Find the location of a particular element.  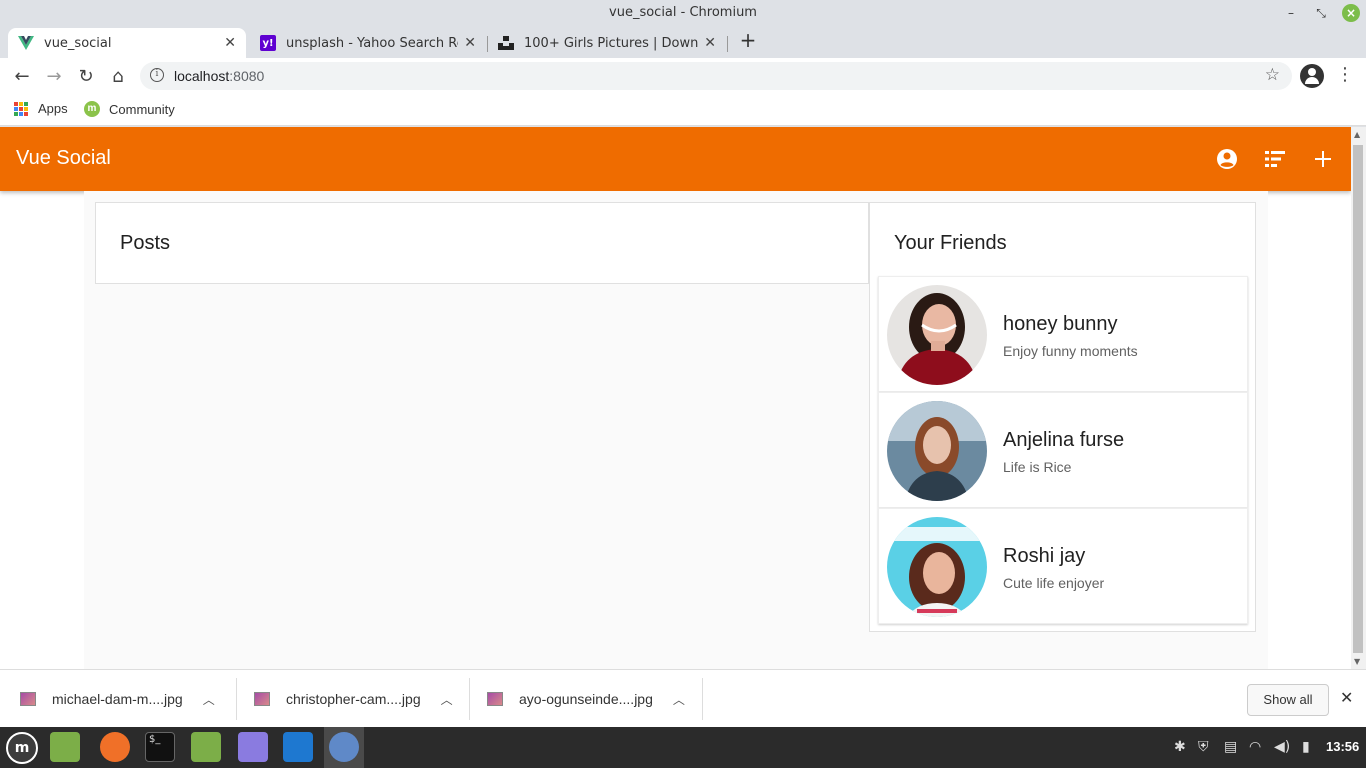

bookmarks-bar: Apps m Community is located at coordinates (683, 110).